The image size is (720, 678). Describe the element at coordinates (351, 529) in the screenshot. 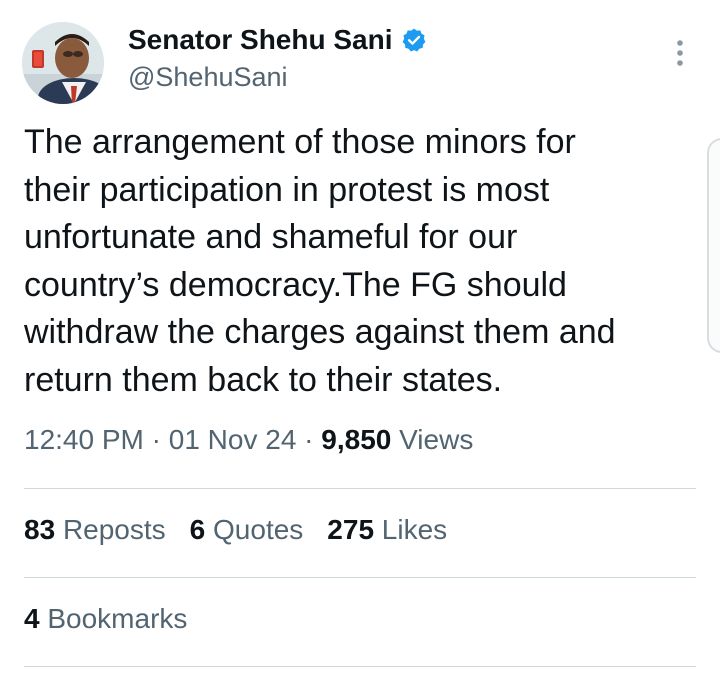

I see `likes-count: 275` at that location.